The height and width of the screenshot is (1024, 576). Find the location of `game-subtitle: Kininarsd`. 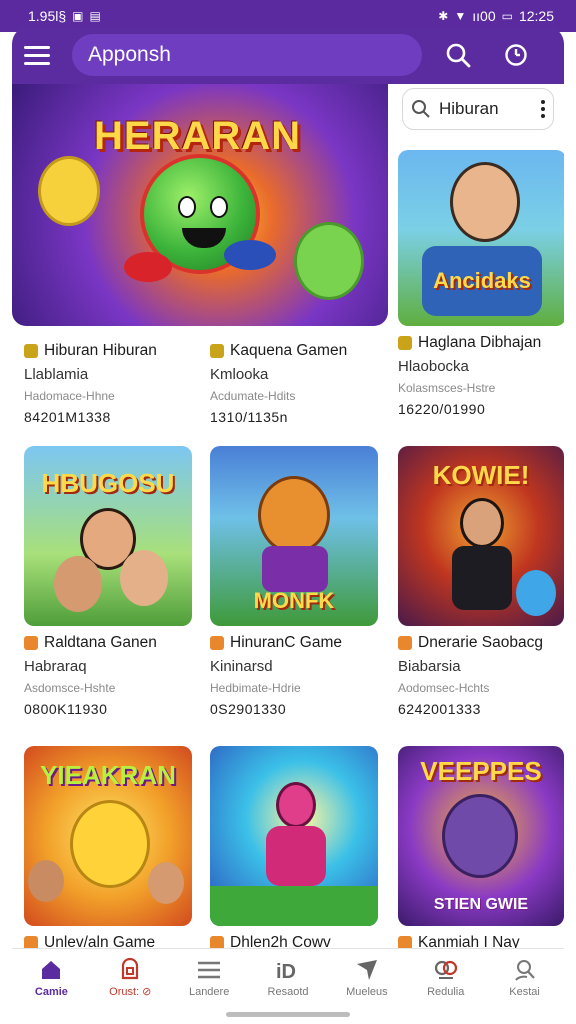

game-subtitle: Kininarsd is located at coordinates (241, 666).